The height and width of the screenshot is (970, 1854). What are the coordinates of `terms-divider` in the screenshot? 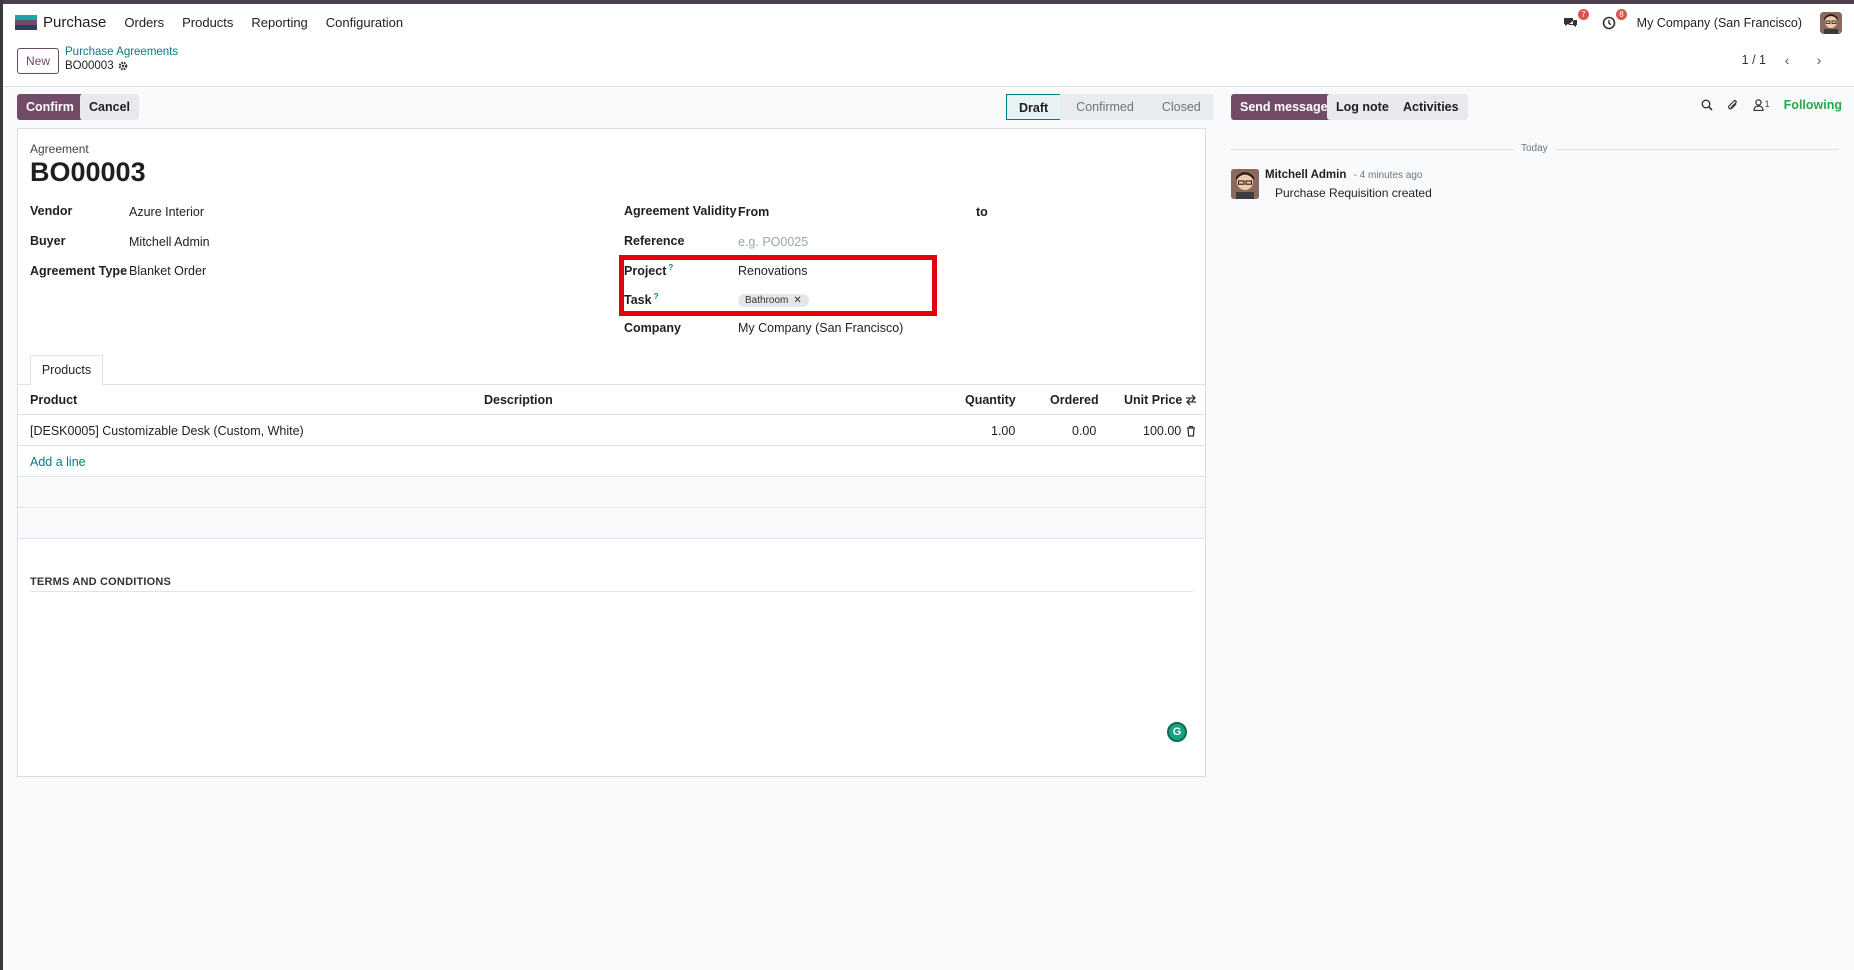 It's located at (611, 591).